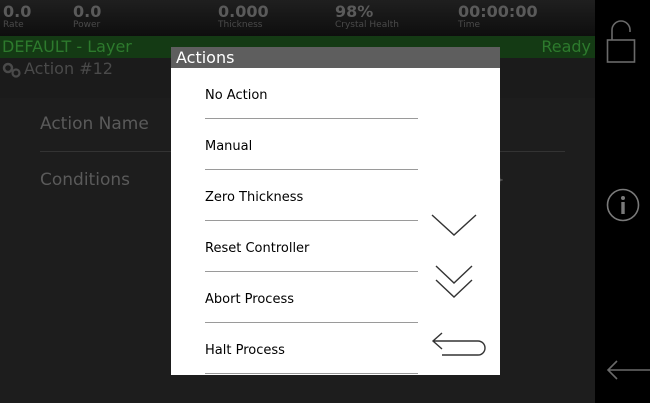 The height and width of the screenshot is (403, 650). I want to click on thickness-value: 0.000, so click(243, 11).